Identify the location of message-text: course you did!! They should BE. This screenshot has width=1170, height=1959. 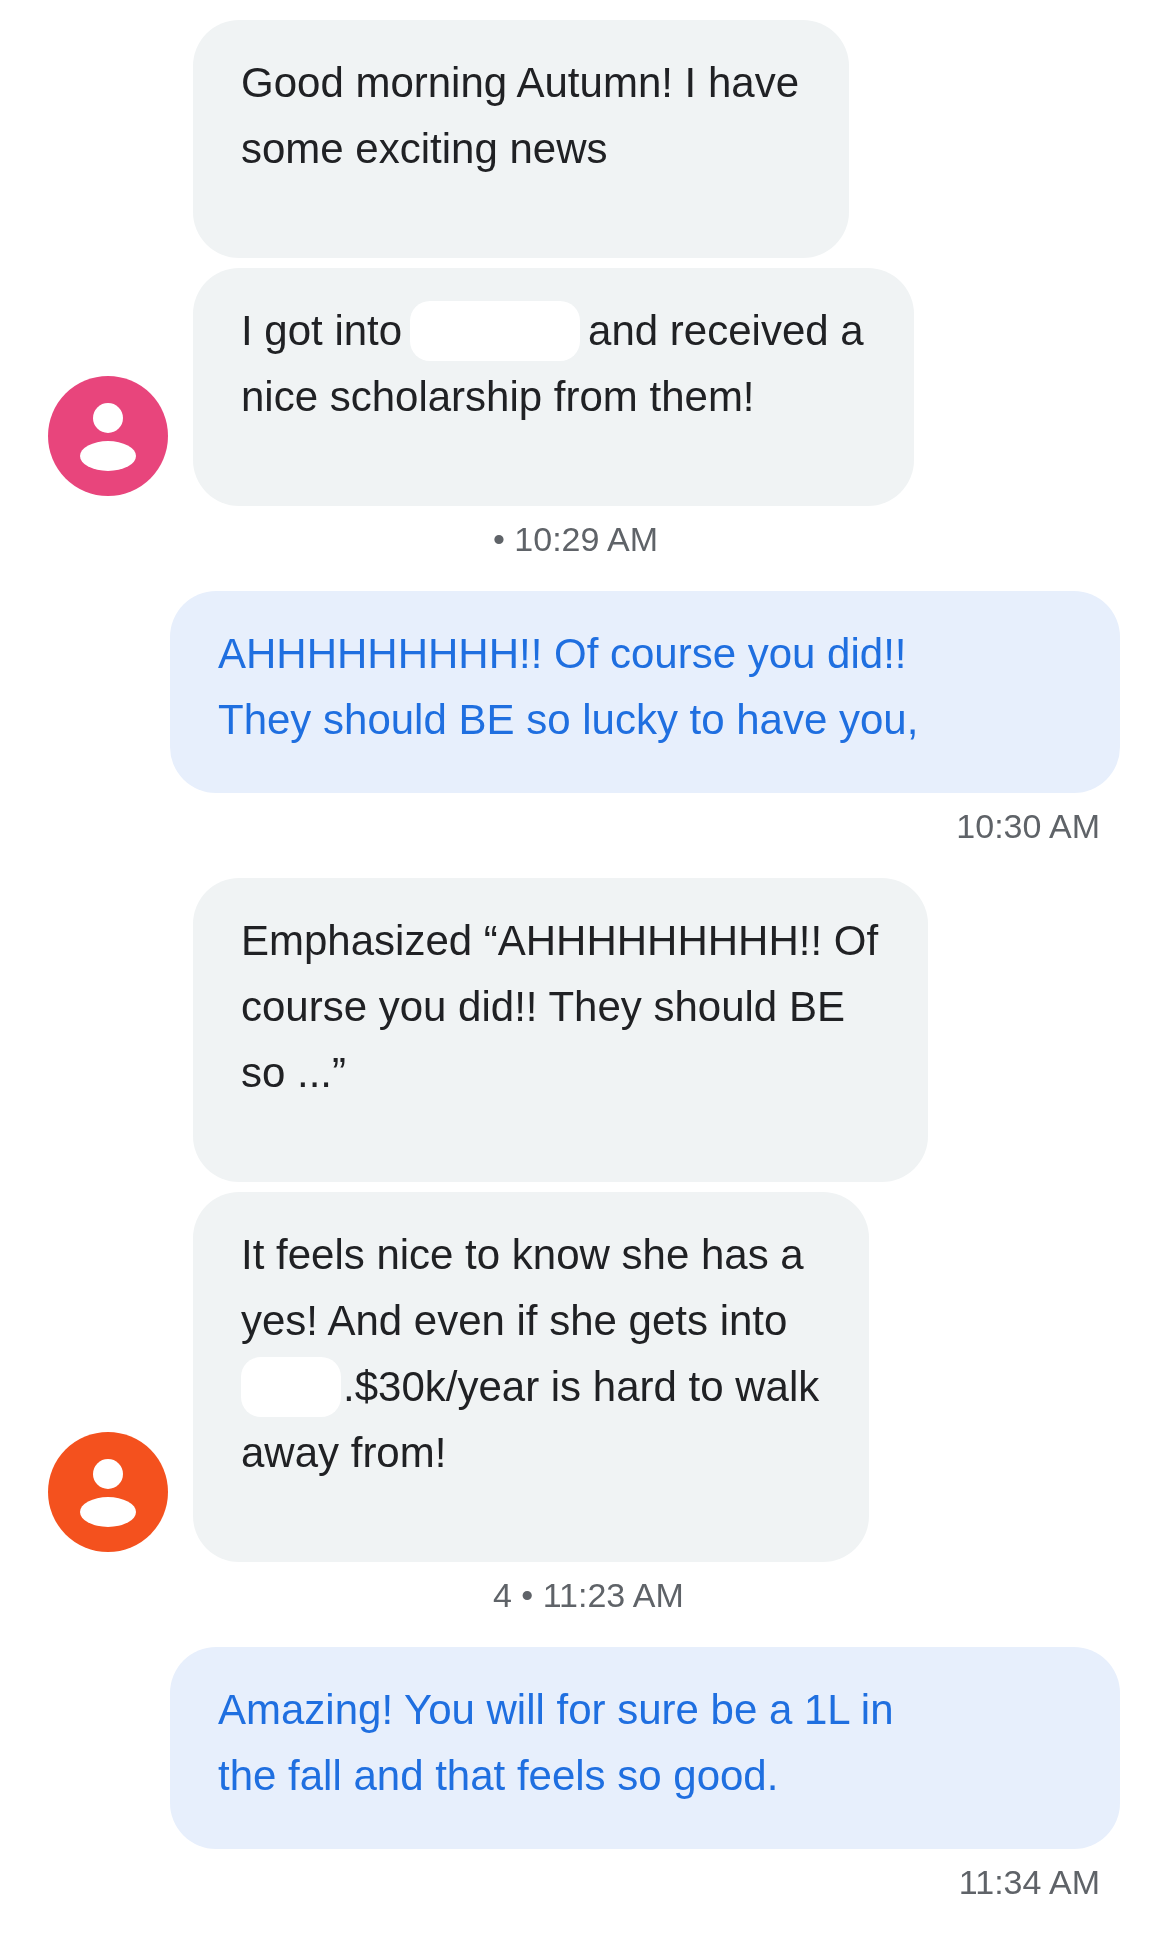
(543, 1007).